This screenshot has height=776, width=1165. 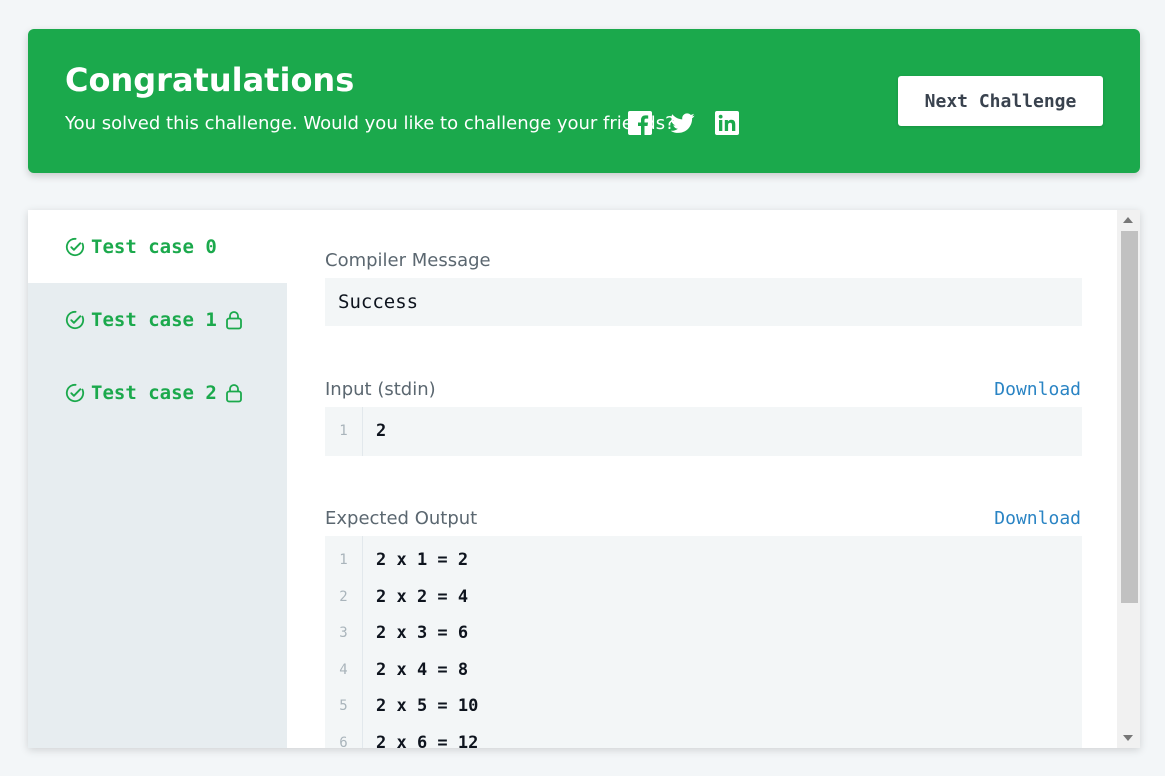 I want to click on compiler-message-box: Success, so click(x=703, y=302).